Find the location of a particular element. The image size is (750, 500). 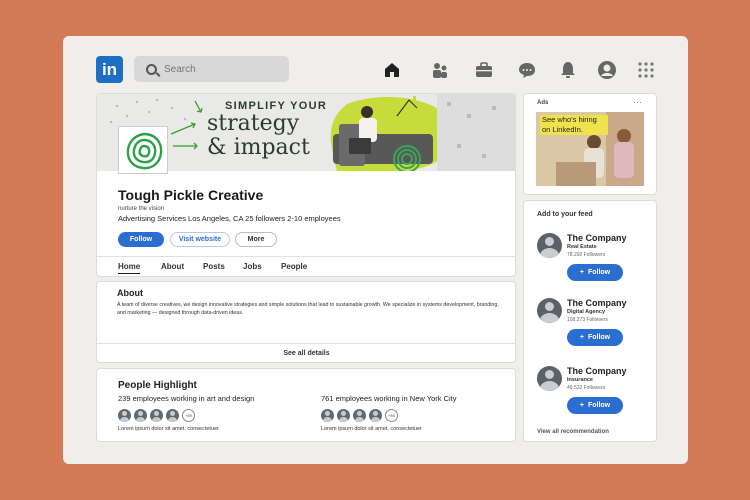

banner-headline: strategy & impact is located at coordinates (258, 135).